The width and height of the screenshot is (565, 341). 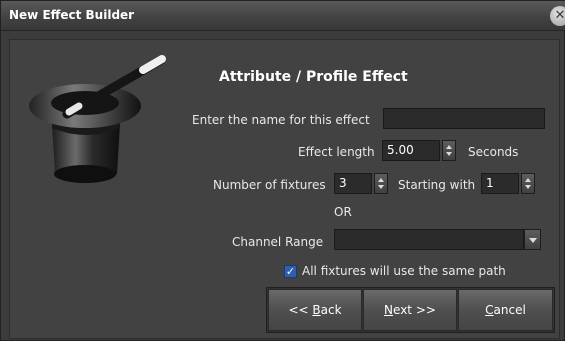 I want to click on fixture-count-label: Number of fixtures, so click(x=269, y=185).